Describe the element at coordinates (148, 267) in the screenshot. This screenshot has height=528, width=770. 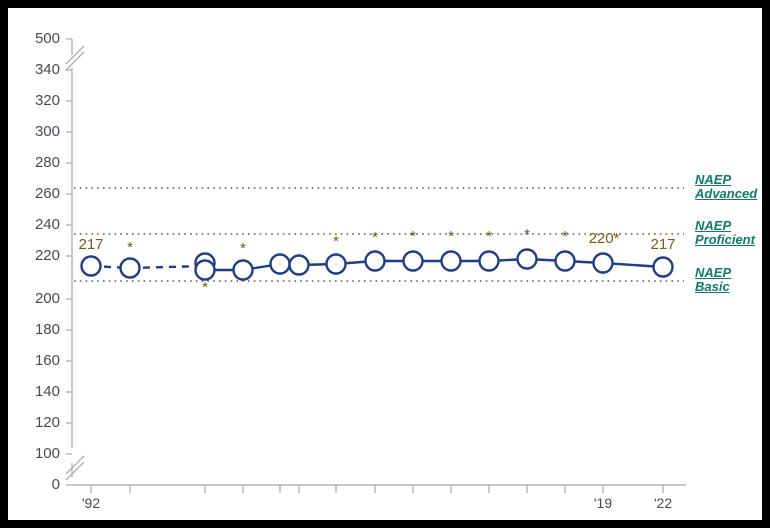
I see `series-line-dashed-segment` at that location.